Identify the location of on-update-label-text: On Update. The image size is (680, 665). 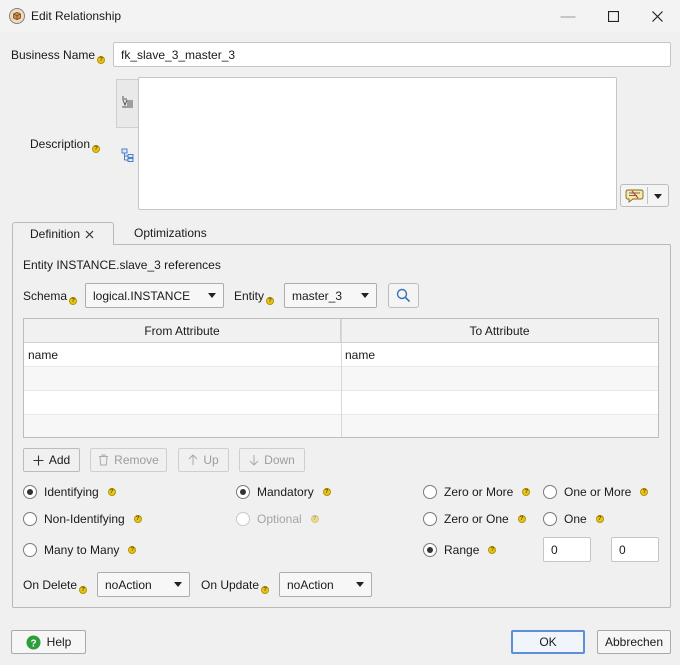
(230, 585).